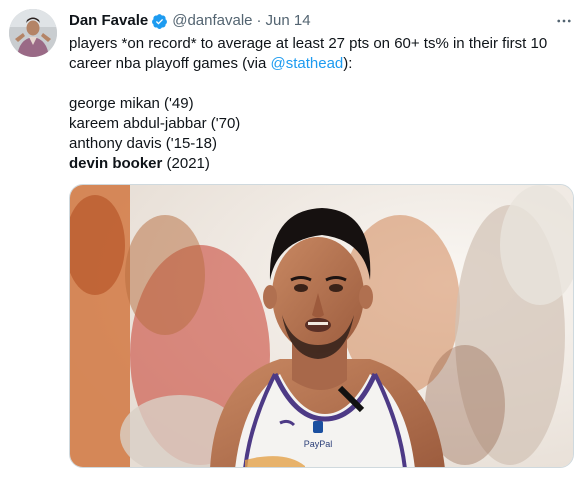 The width and height of the screenshot is (586, 478). I want to click on avatar-image, so click(33, 33).